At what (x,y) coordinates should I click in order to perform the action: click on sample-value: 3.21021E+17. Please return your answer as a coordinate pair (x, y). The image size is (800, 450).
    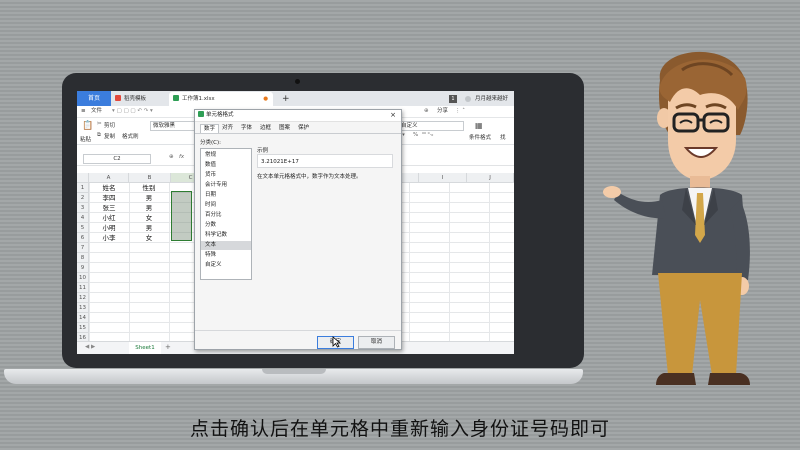
    Looking at the image, I should click on (325, 161).